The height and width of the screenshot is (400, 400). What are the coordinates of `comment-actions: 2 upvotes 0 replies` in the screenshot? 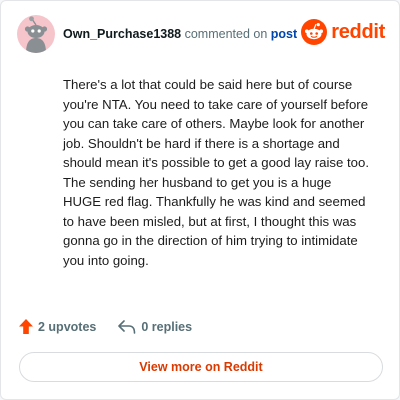 It's located at (105, 326).